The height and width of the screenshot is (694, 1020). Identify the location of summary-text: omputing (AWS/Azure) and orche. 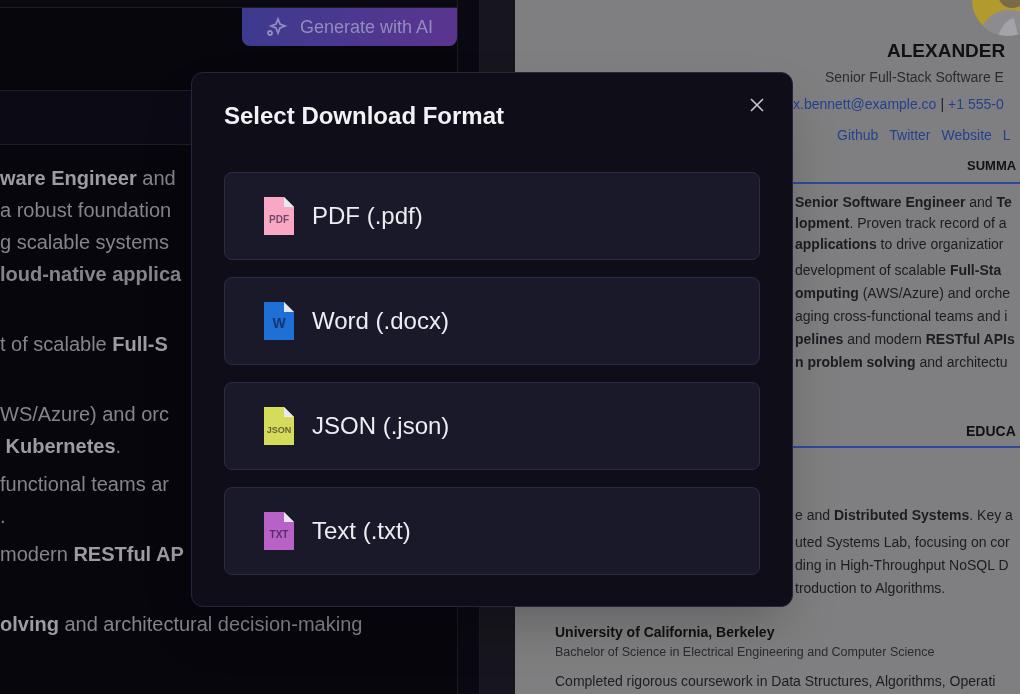
(902, 293).